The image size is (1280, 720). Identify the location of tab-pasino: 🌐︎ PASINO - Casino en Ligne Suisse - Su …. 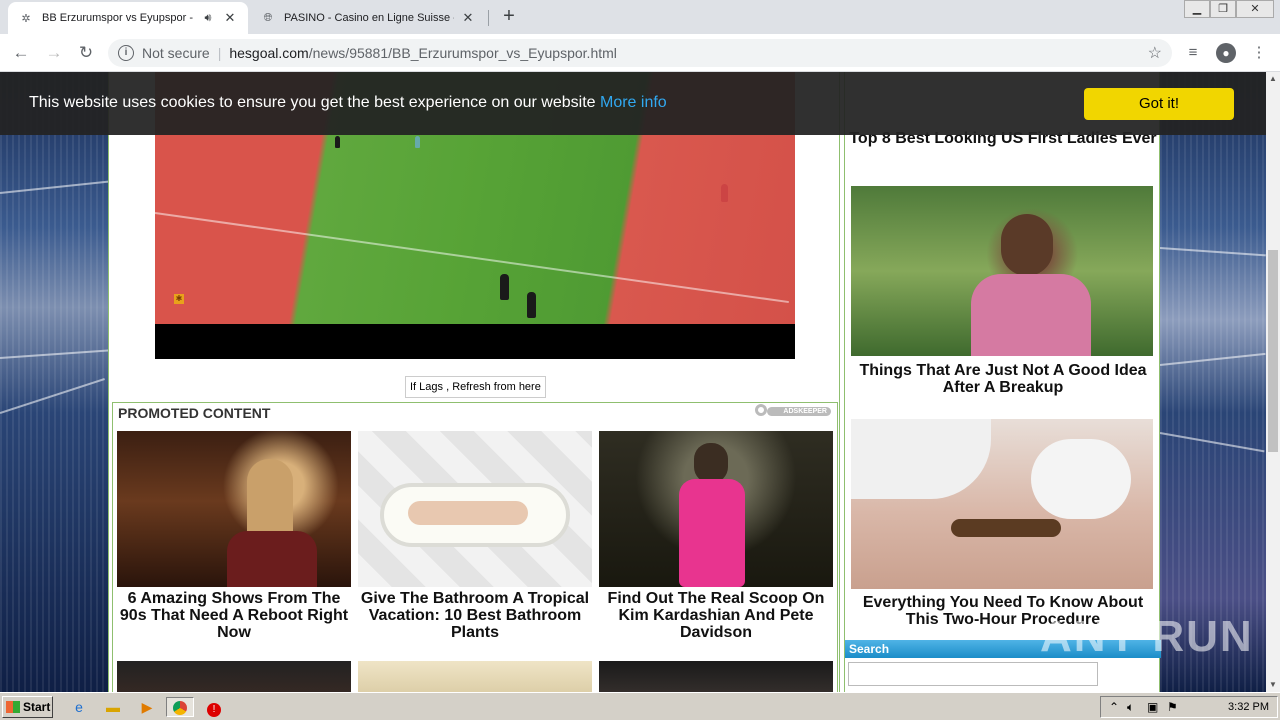
(368, 18).